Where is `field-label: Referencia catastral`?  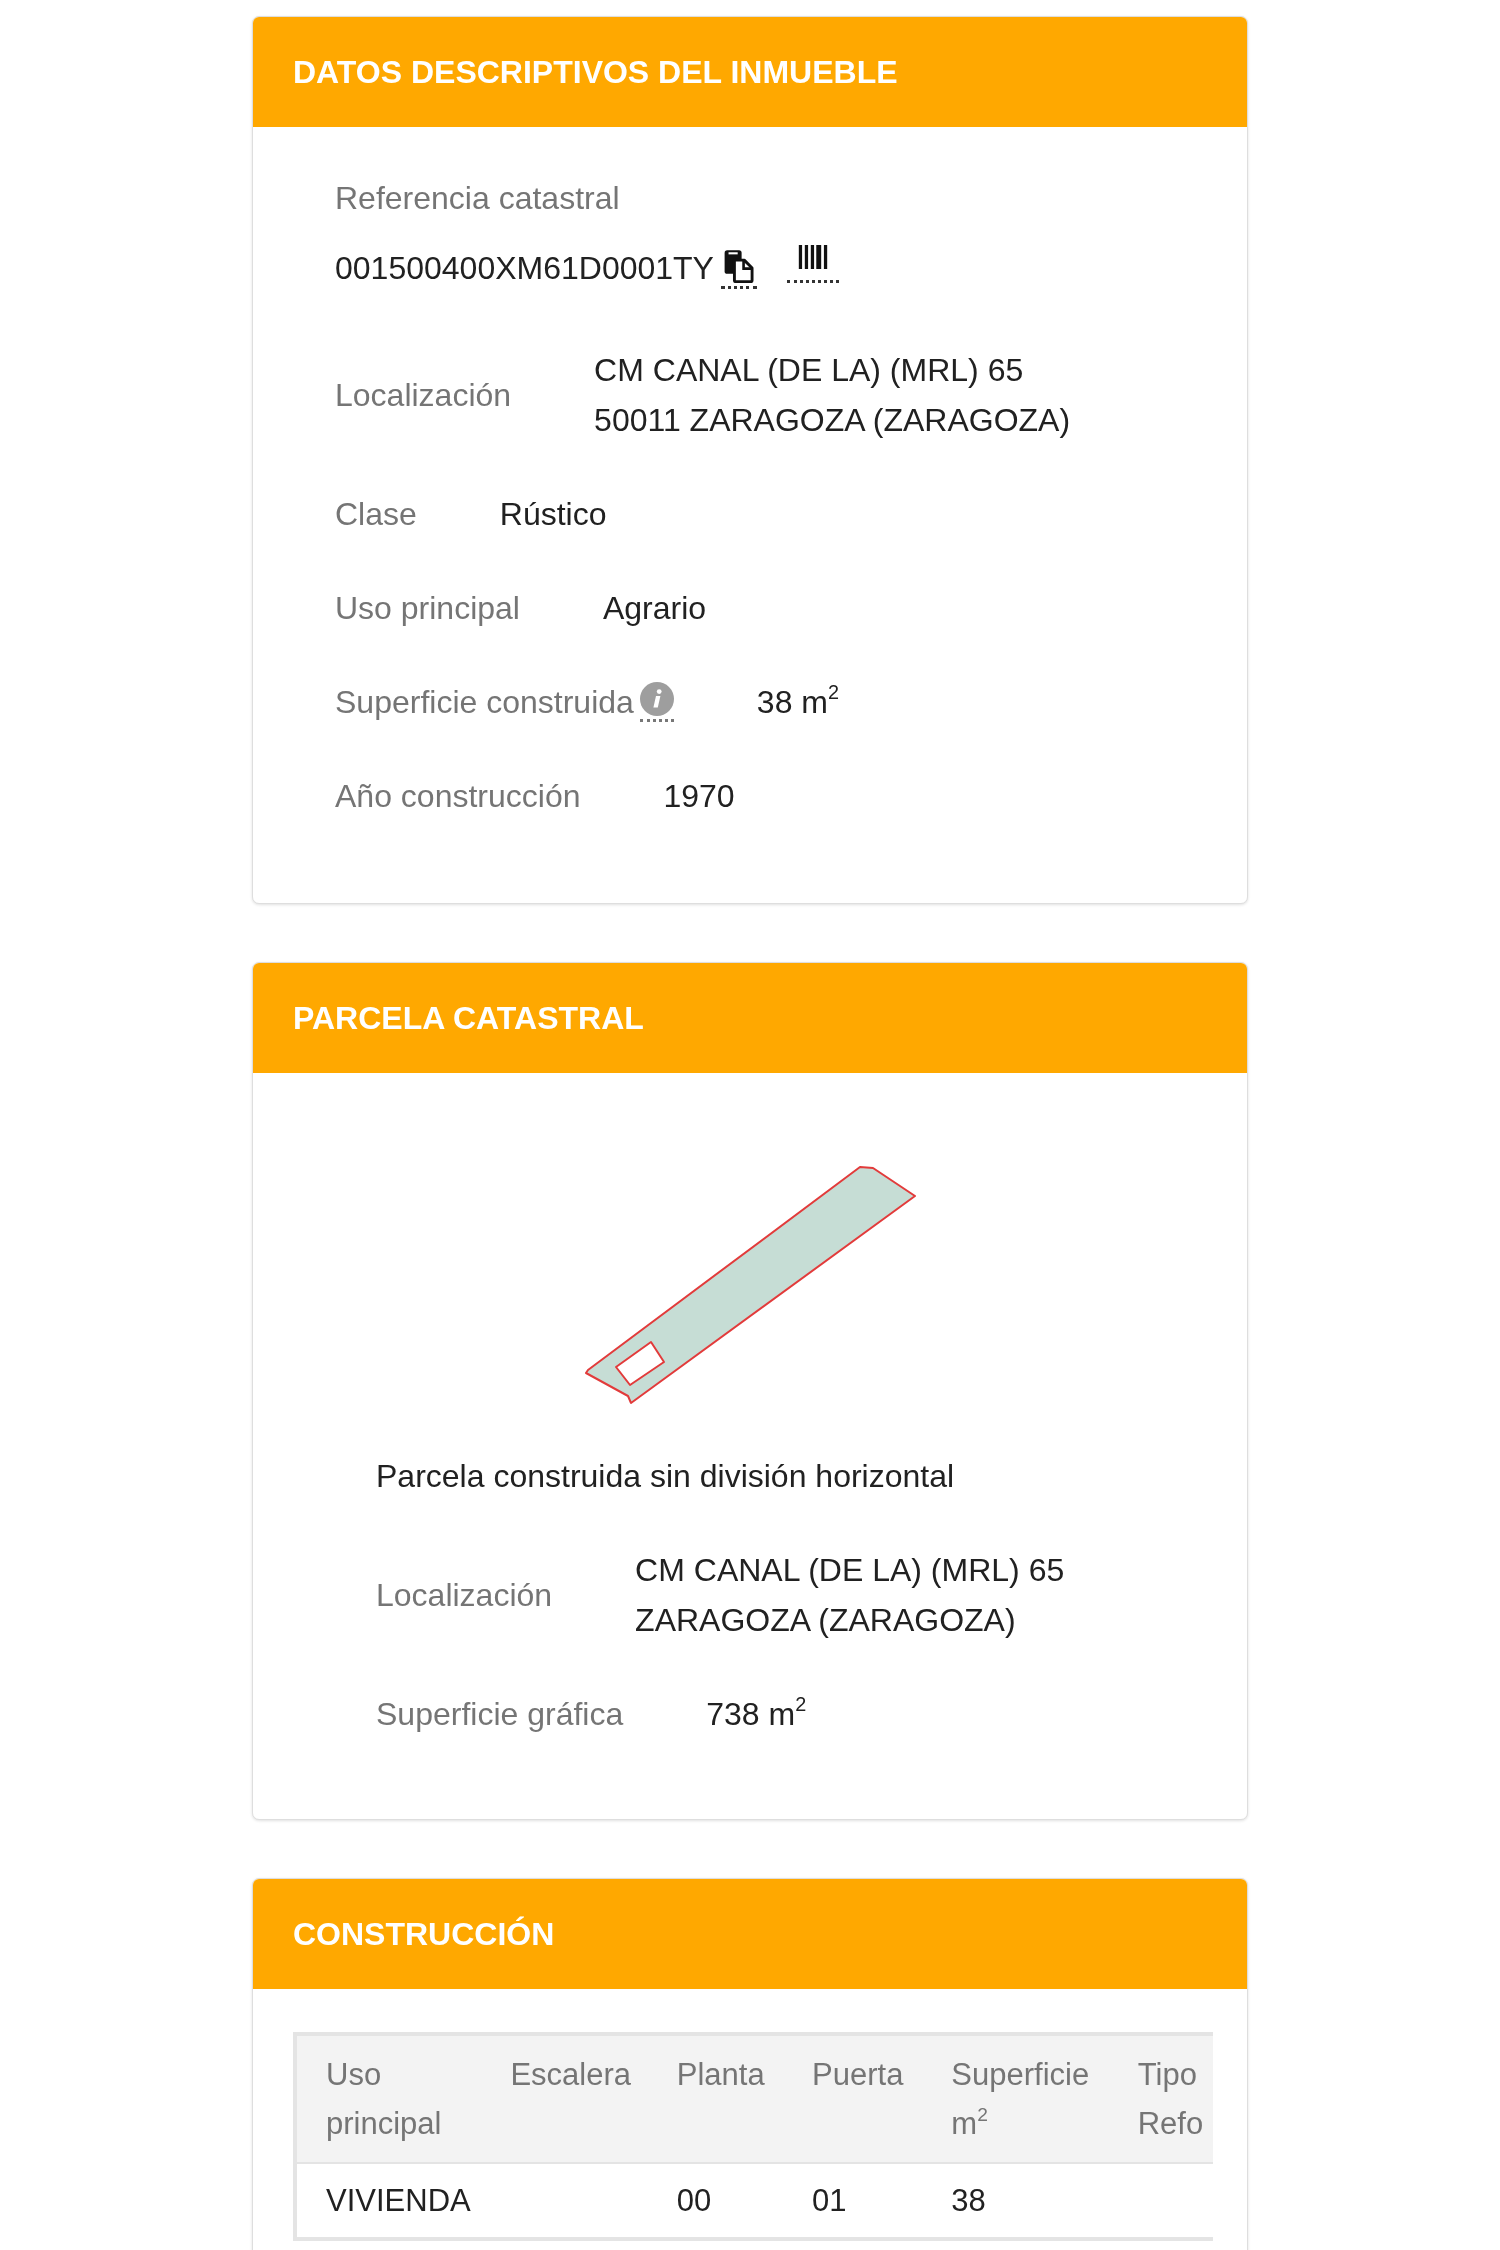 field-label: Referencia catastral is located at coordinates (478, 198).